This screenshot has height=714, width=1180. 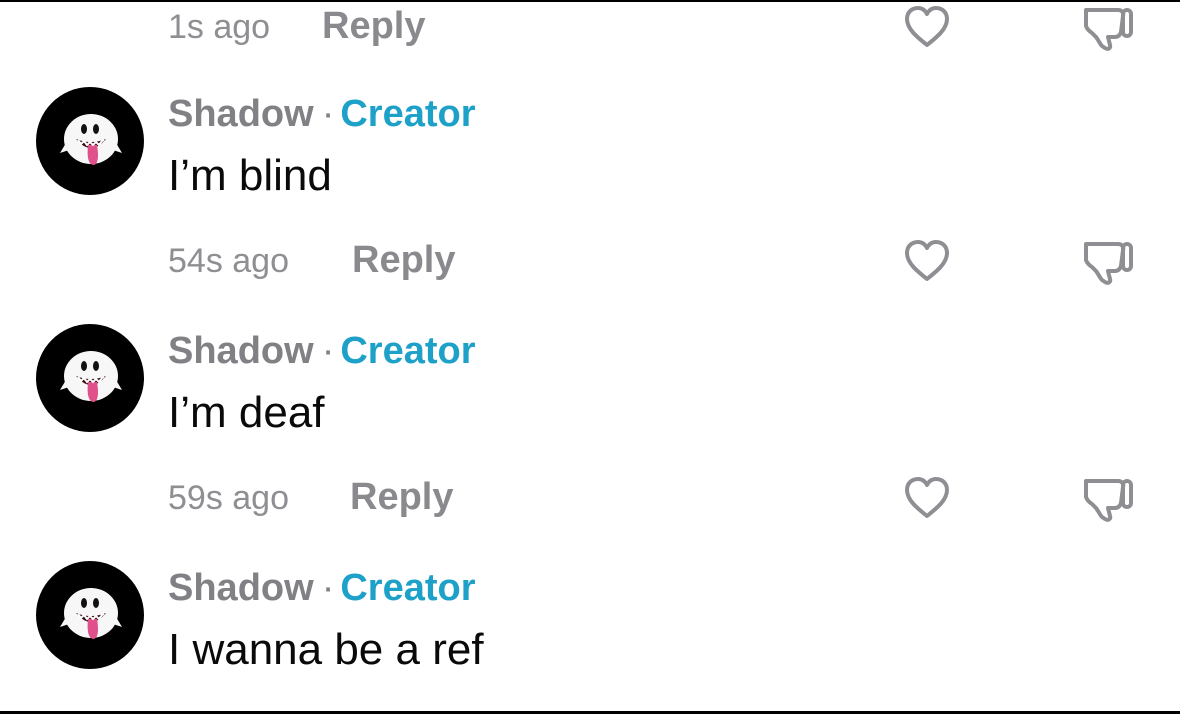 I want to click on comment-timestamp: 1s ago, so click(x=219, y=27).